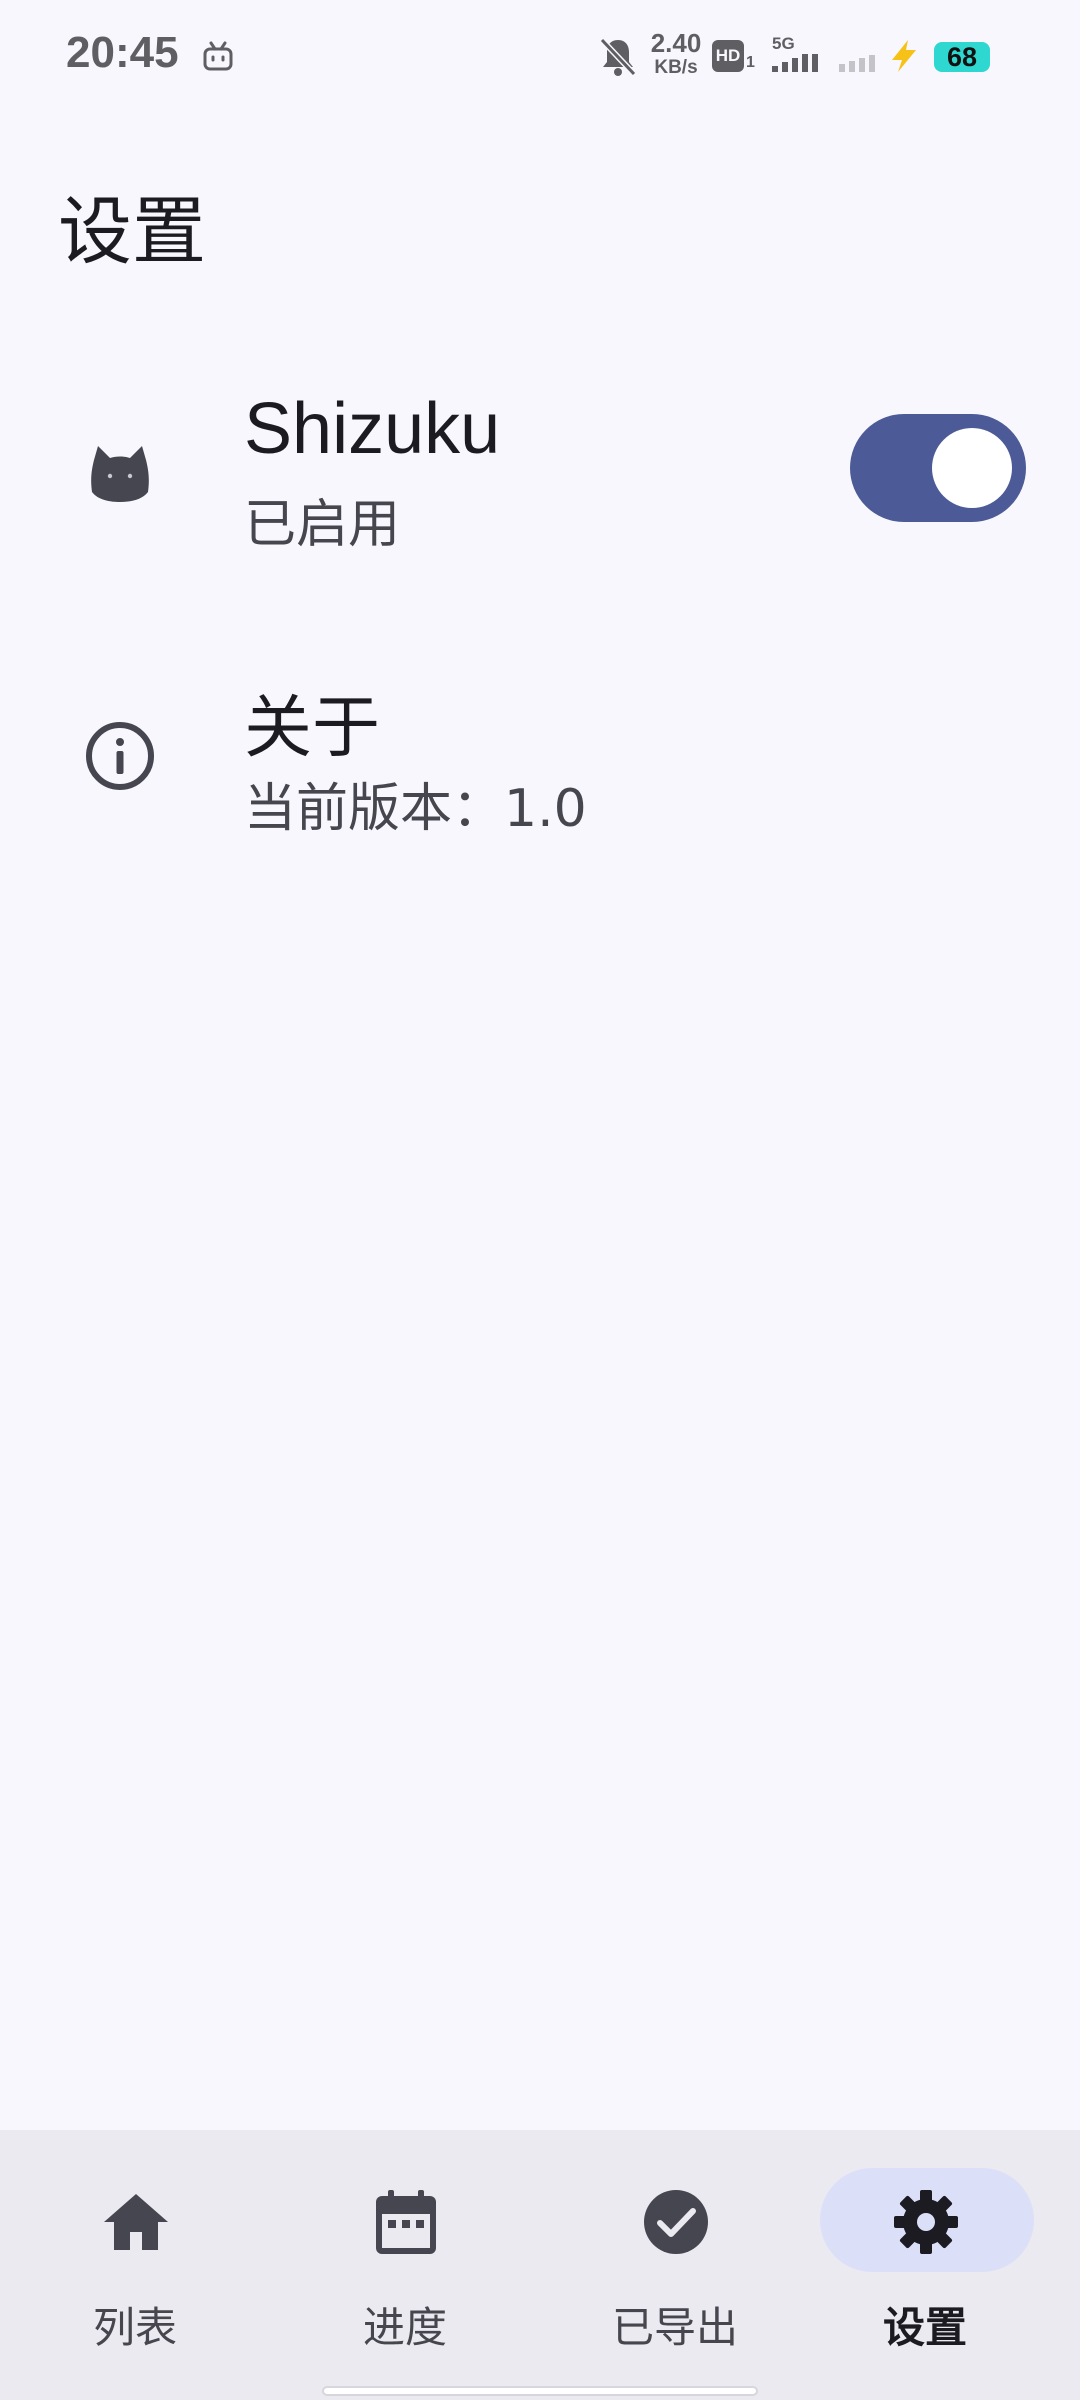 The width and height of the screenshot is (1080, 2400). Describe the element at coordinates (750, 62) in the screenshot. I see `hd-sub: 1` at that location.